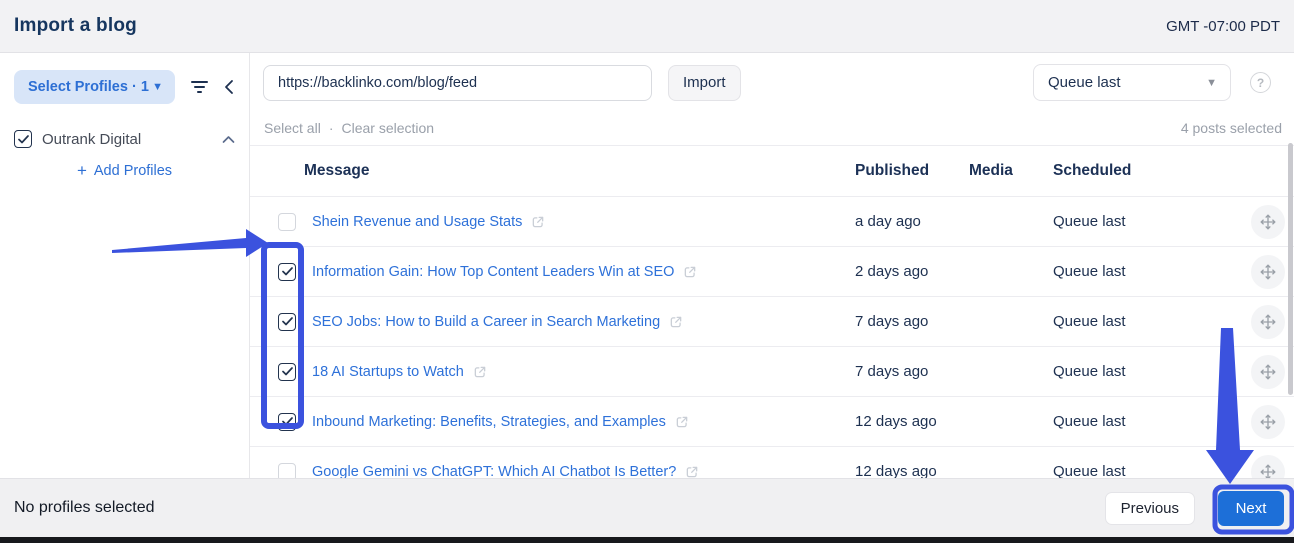 Image resolution: width=1294 pixels, height=543 pixels. What do you see at coordinates (991, 170) in the screenshot?
I see `column-header-media: Media` at bounding box center [991, 170].